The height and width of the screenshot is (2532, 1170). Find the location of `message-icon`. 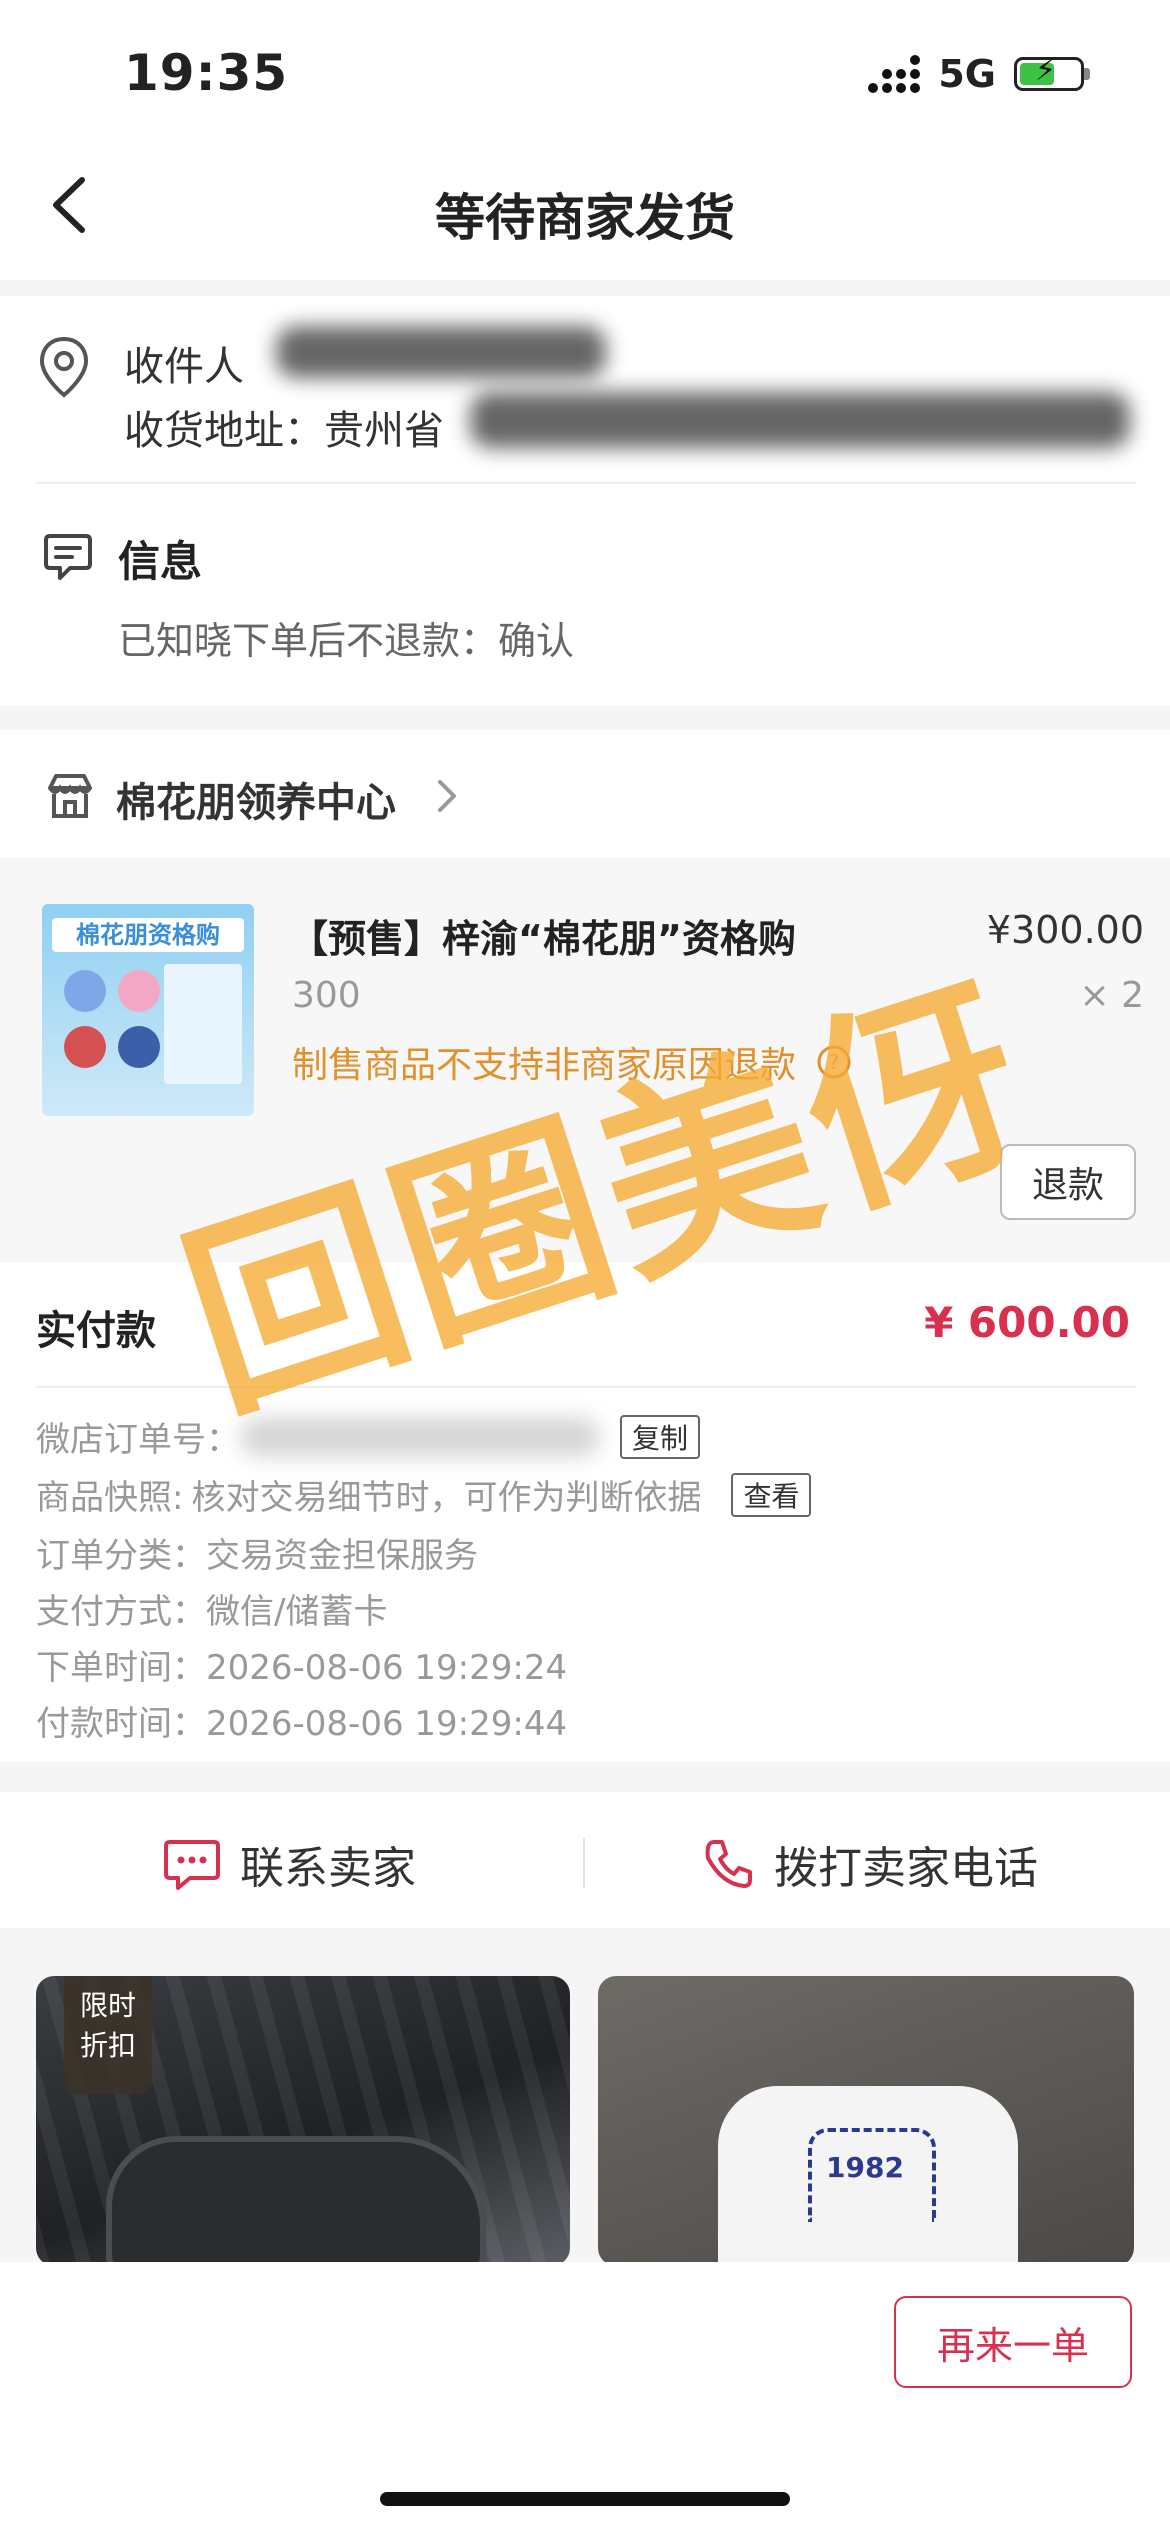

message-icon is located at coordinates (68, 558).